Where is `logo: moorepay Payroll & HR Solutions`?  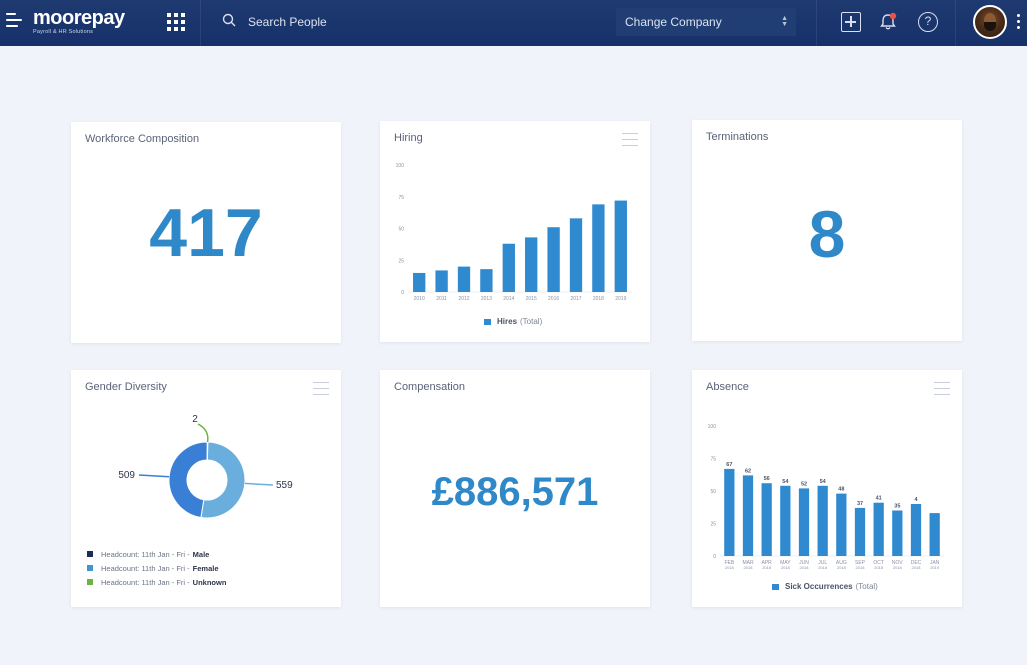
logo: moorepay Payroll & HR Solutions is located at coordinates (79, 21).